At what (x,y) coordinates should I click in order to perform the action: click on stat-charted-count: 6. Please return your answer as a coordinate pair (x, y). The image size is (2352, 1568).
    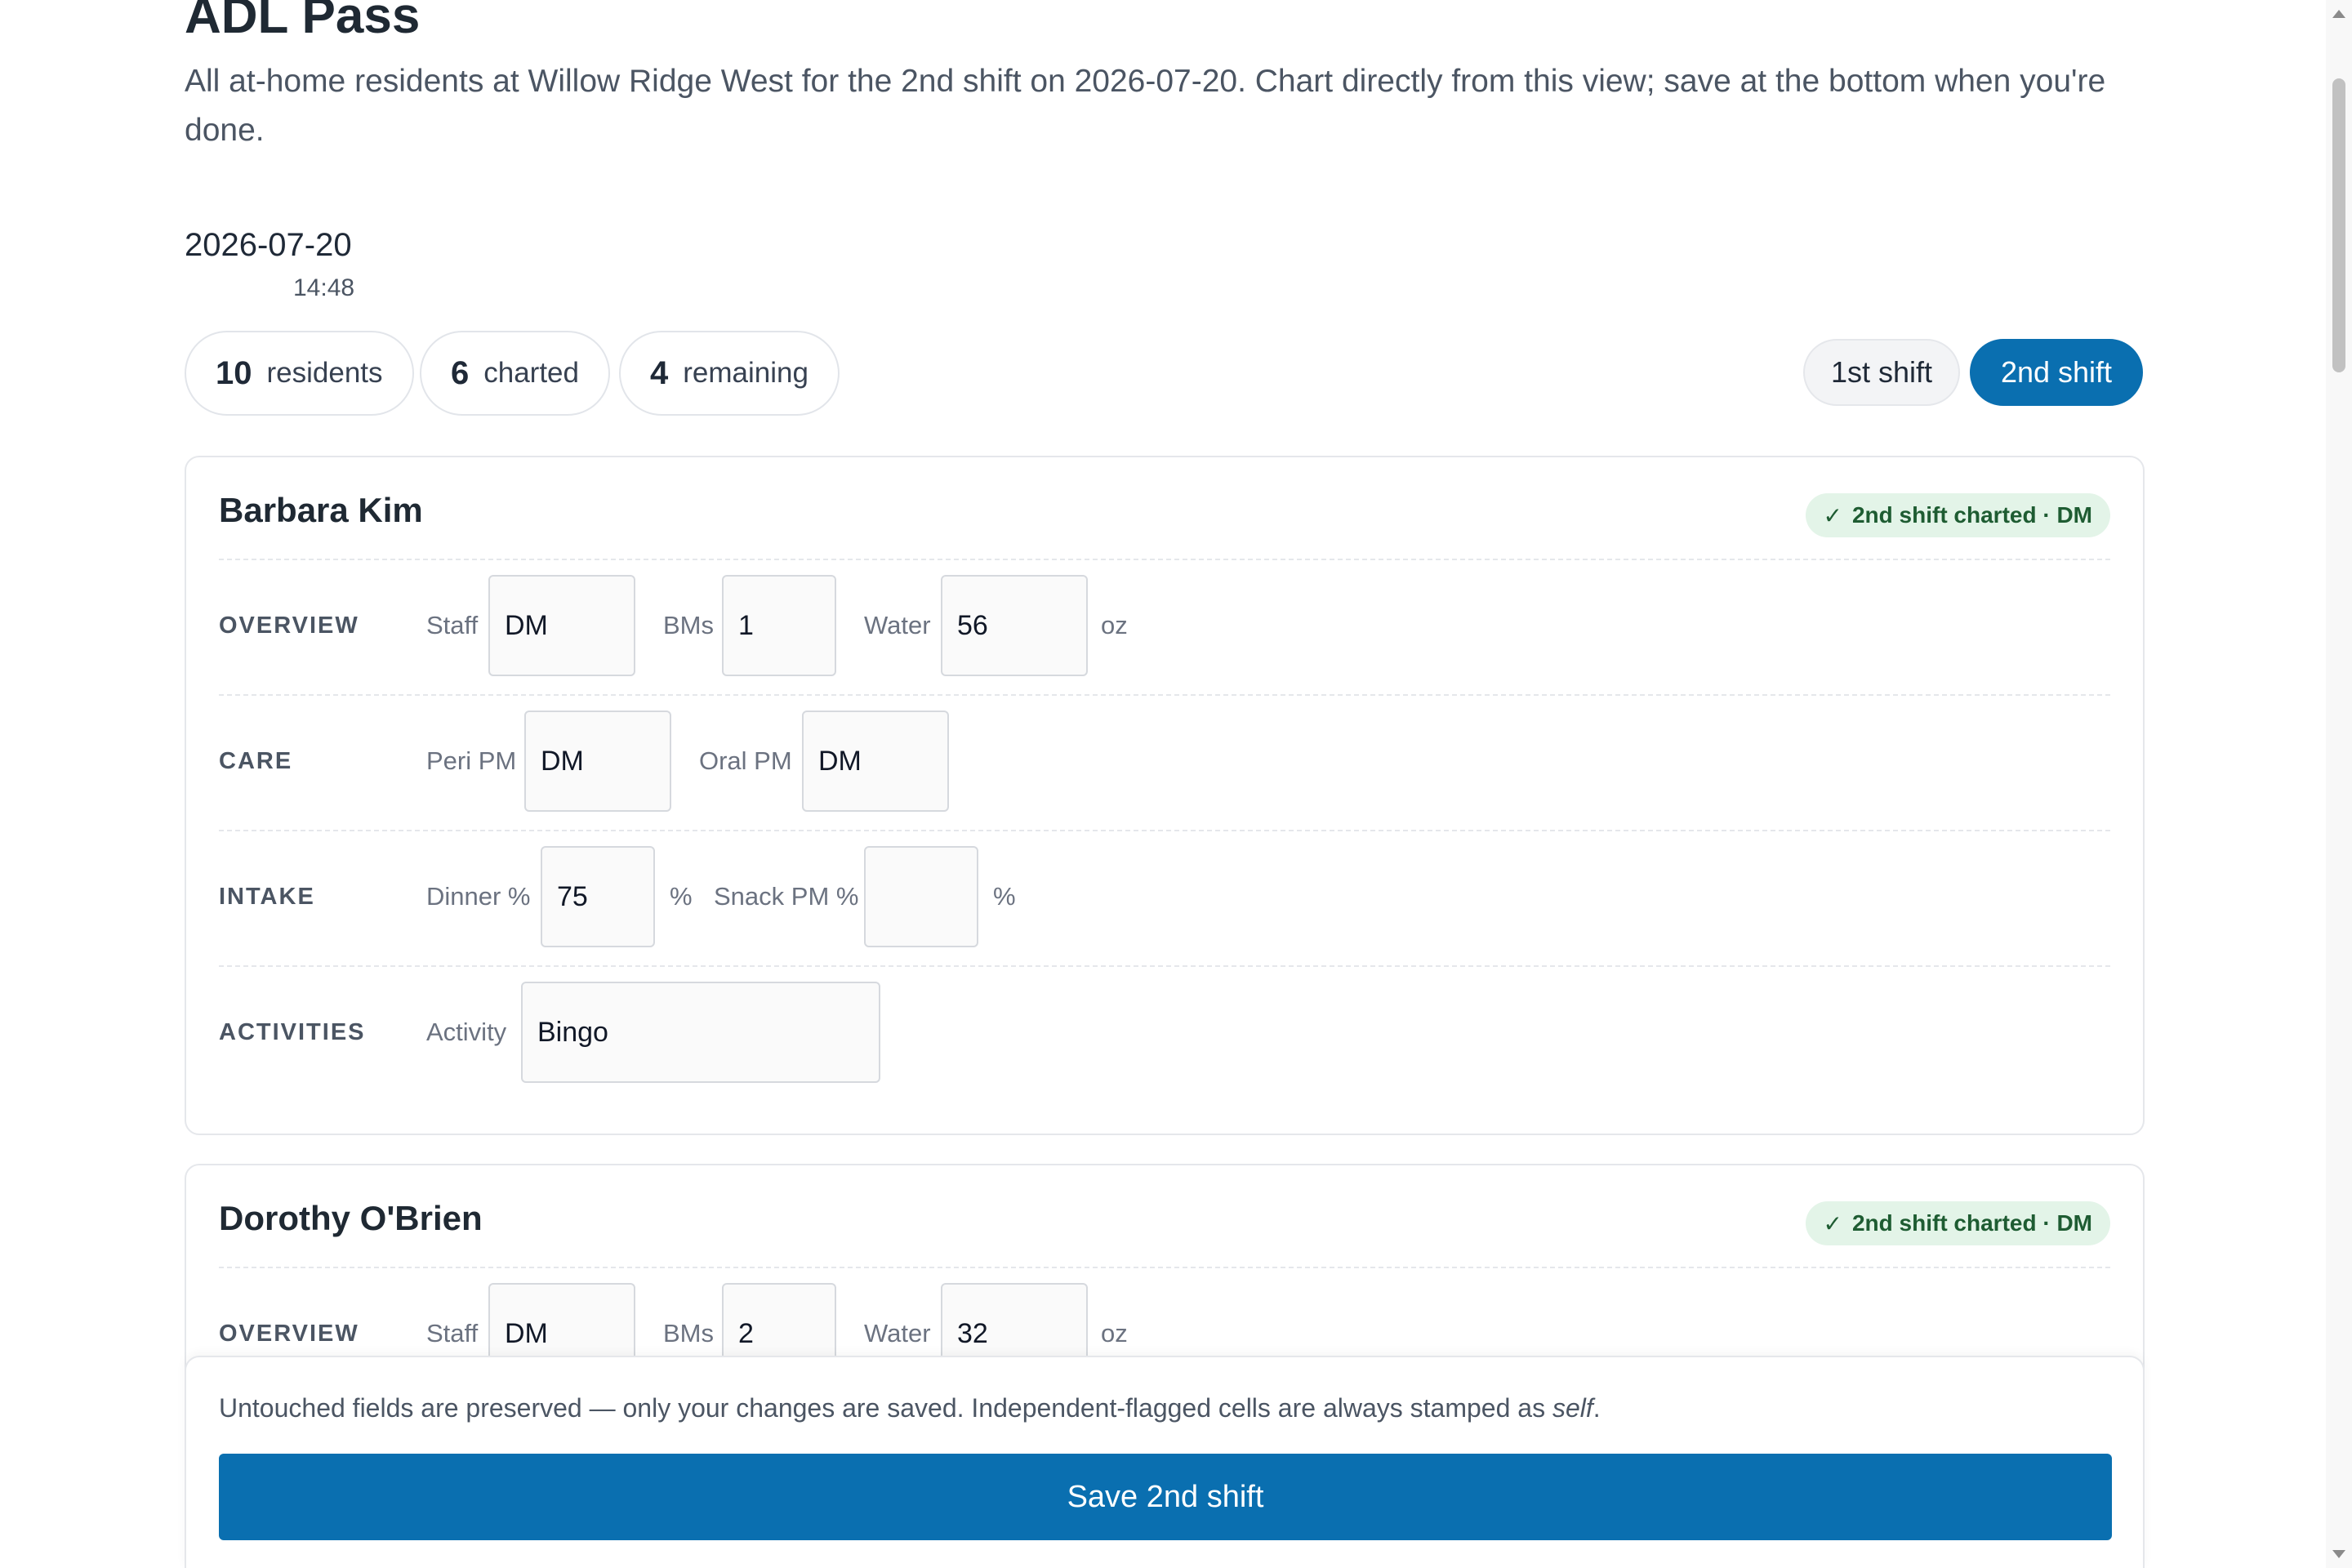
    Looking at the image, I should click on (460, 372).